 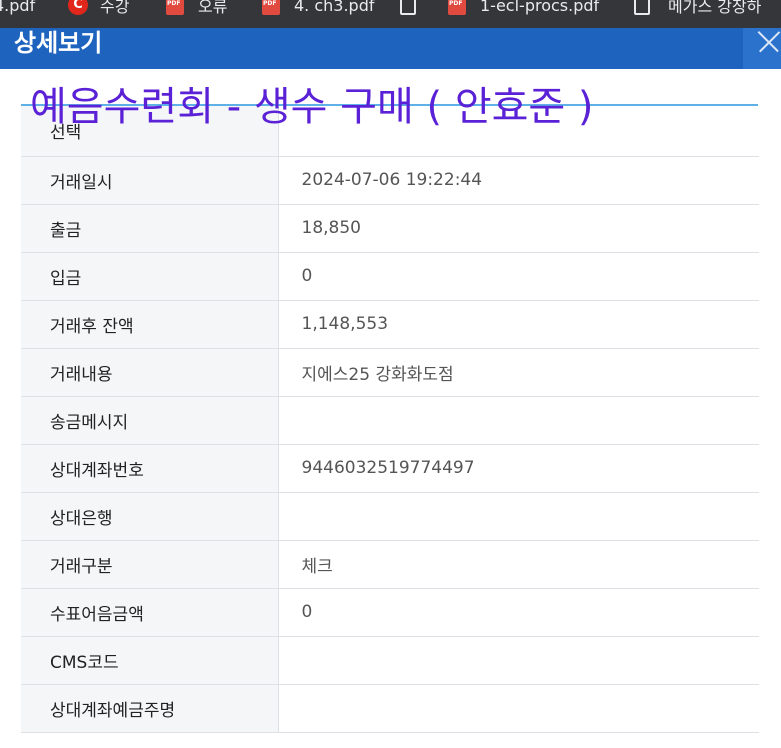 I want to click on bookmark-label: 오류, so click(x=213, y=8).